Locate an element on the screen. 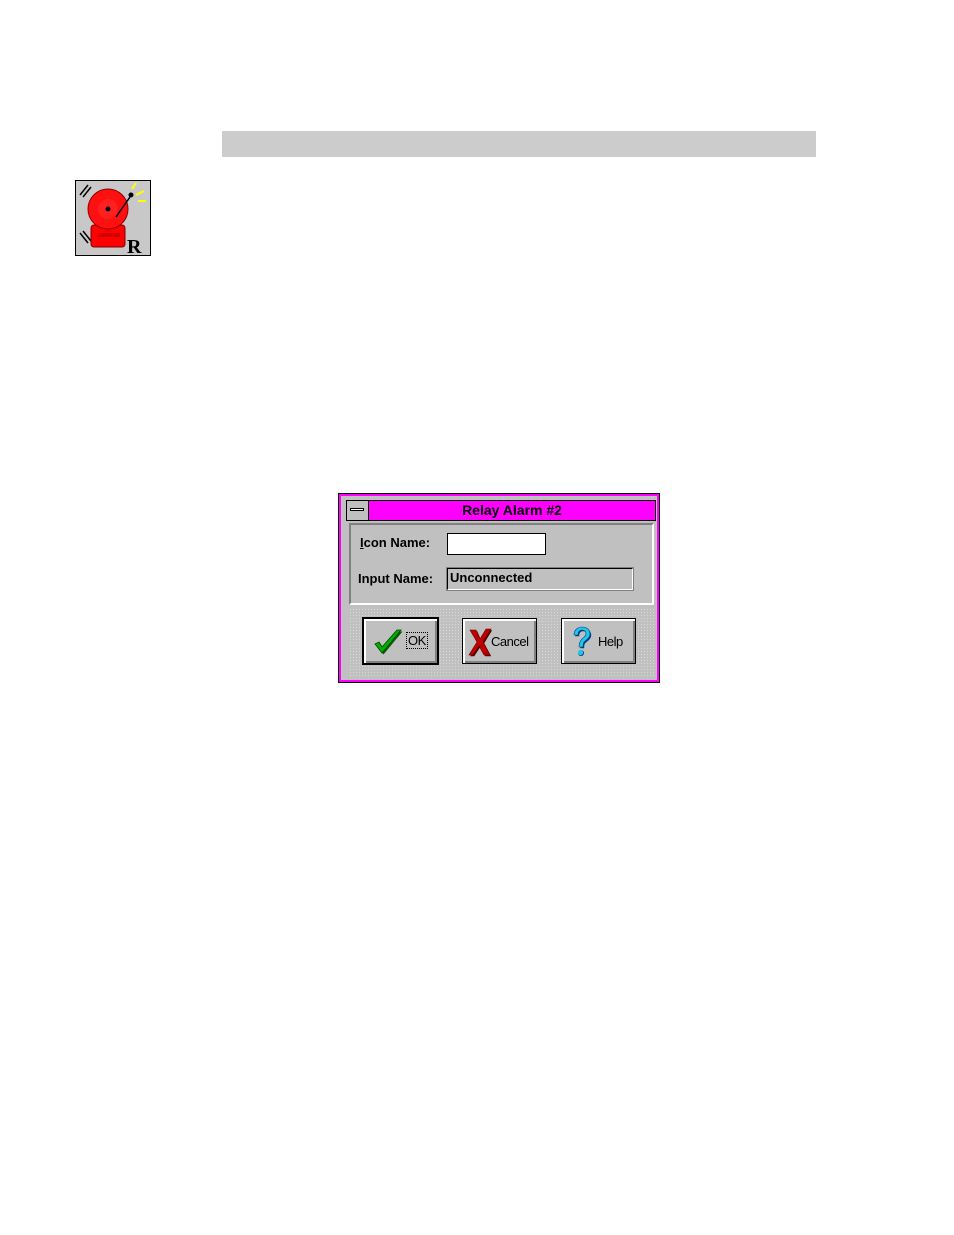 Image resolution: width=954 pixels, height=1235 pixels. dialog-title: Relay Alarm #2 is located at coordinates (512, 510).